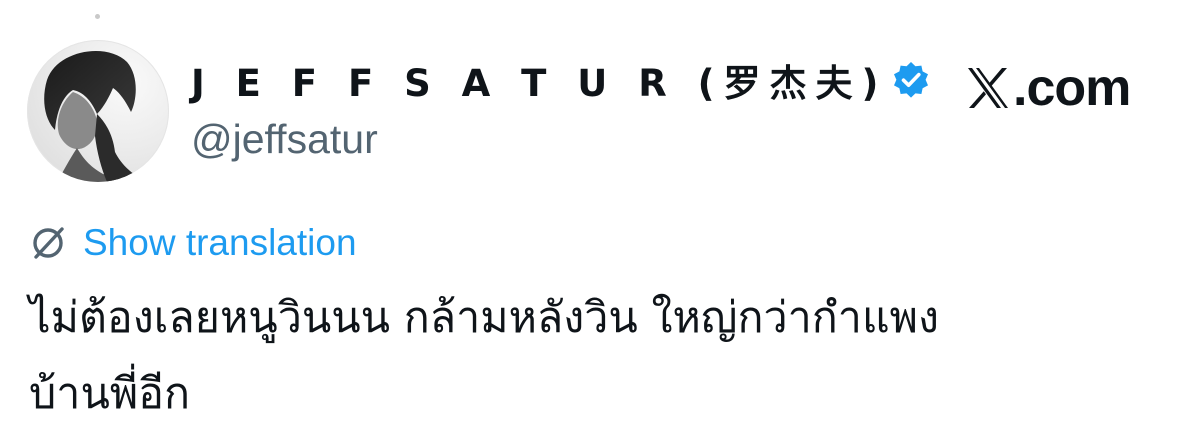 The height and width of the screenshot is (445, 1200). What do you see at coordinates (911, 80) in the screenshot?
I see `verified-badge-icon` at bounding box center [911, 80].